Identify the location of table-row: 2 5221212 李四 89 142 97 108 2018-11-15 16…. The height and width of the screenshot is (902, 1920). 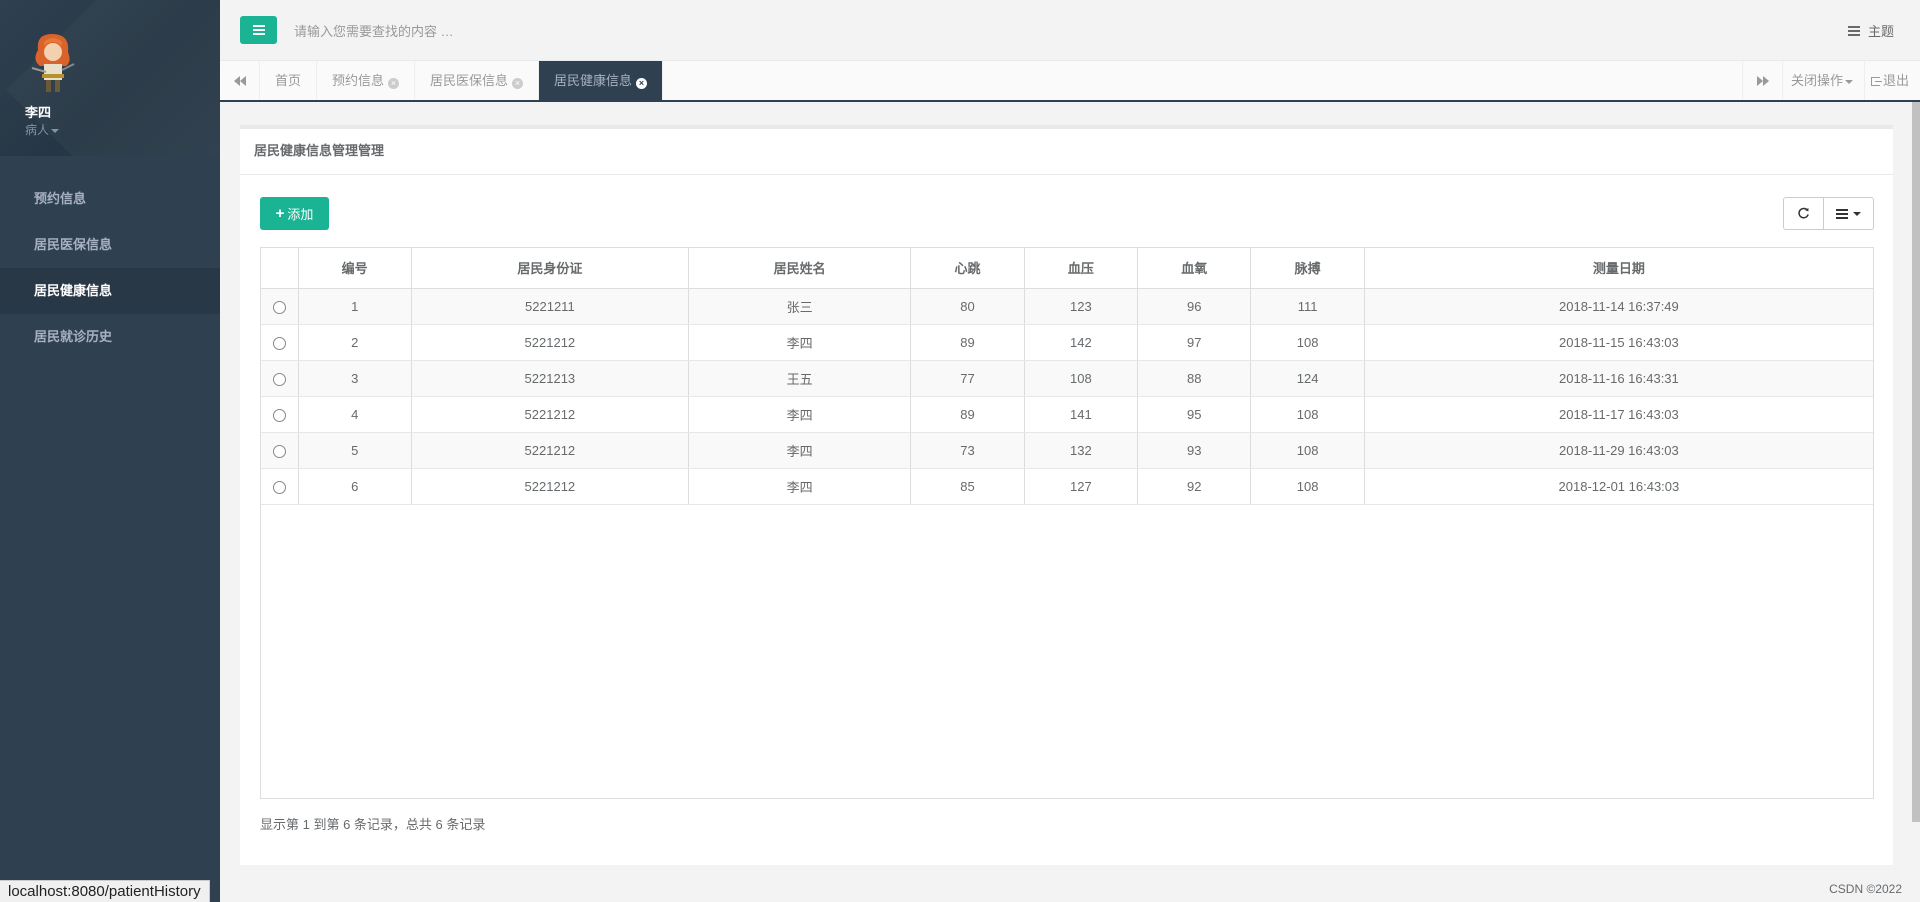
(1067, 342).